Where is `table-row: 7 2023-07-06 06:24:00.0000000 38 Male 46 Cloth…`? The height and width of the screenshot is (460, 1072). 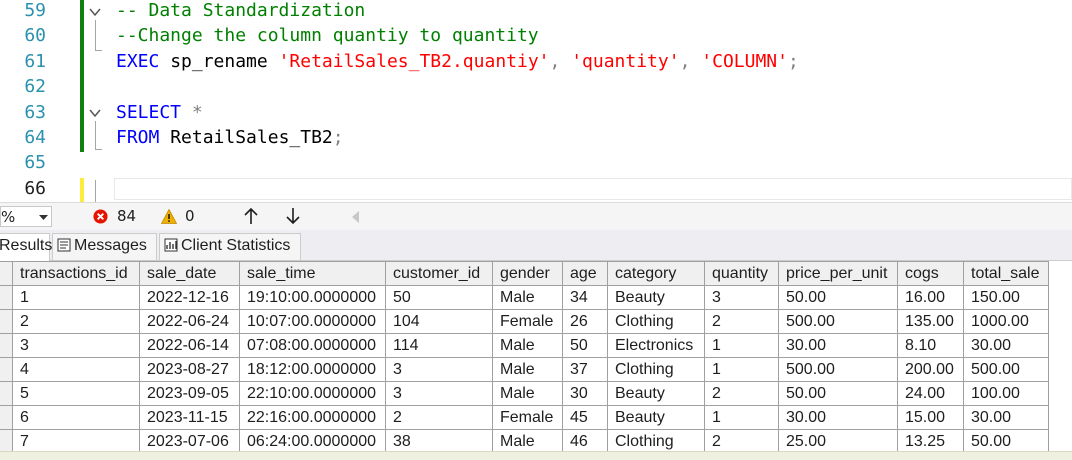 table-row: 7 2023-07-06 06:24:00.0000000 38 Male 46 Cloth… is located at coordinates (524, 440).